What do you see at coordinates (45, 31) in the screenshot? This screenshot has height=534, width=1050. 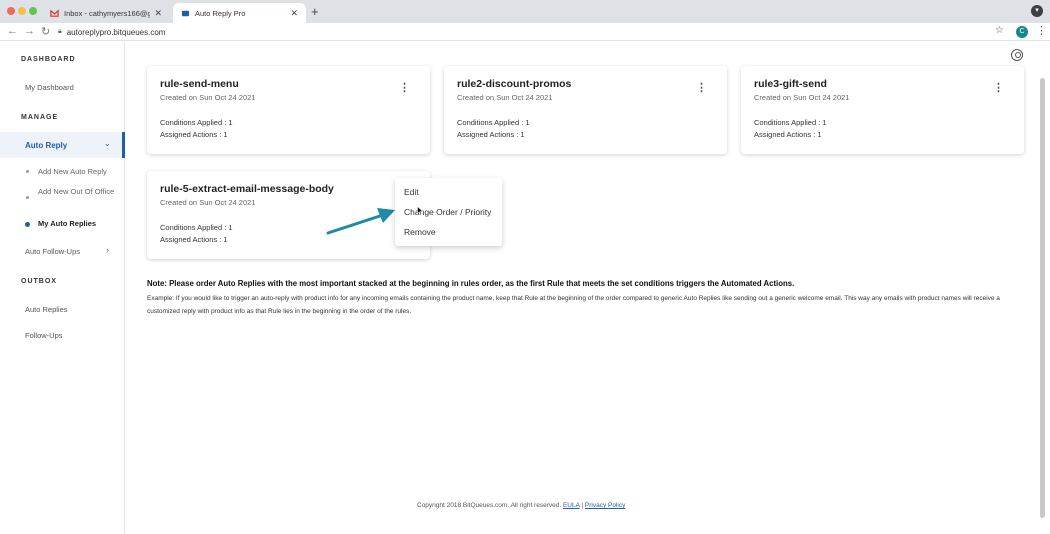 I see `reload-icon: ↻` at bounding box center [45, 31].